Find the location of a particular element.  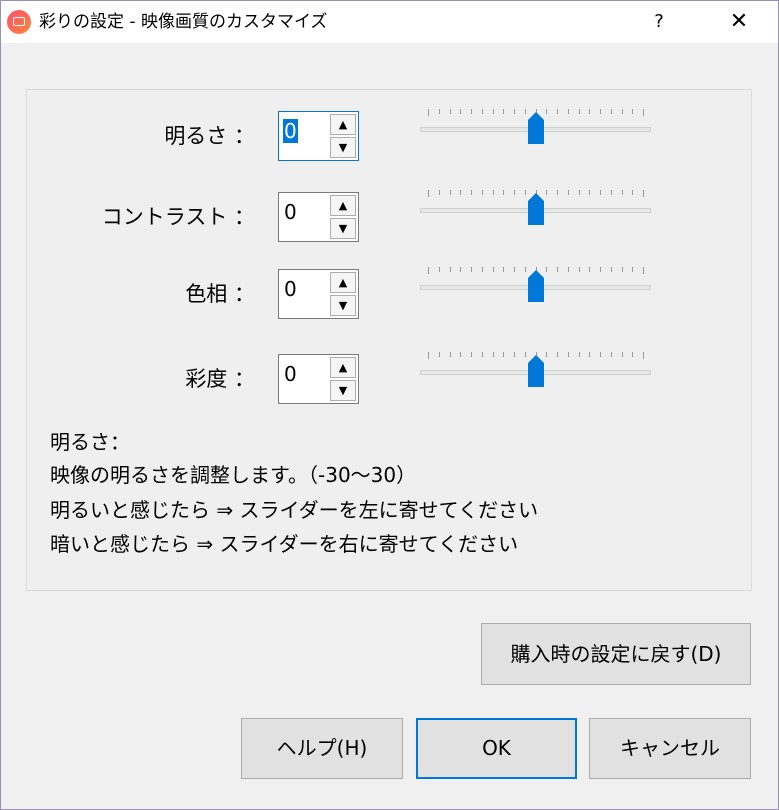

saturation-spinbox: 0 ▲ ▼ is located at coordinates (318, 379).